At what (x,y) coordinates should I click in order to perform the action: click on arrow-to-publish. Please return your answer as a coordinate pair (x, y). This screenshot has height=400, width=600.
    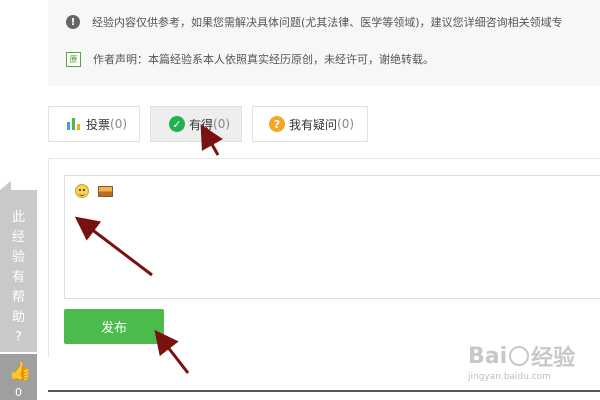
    Looking at the image, I should click on (172, 351).